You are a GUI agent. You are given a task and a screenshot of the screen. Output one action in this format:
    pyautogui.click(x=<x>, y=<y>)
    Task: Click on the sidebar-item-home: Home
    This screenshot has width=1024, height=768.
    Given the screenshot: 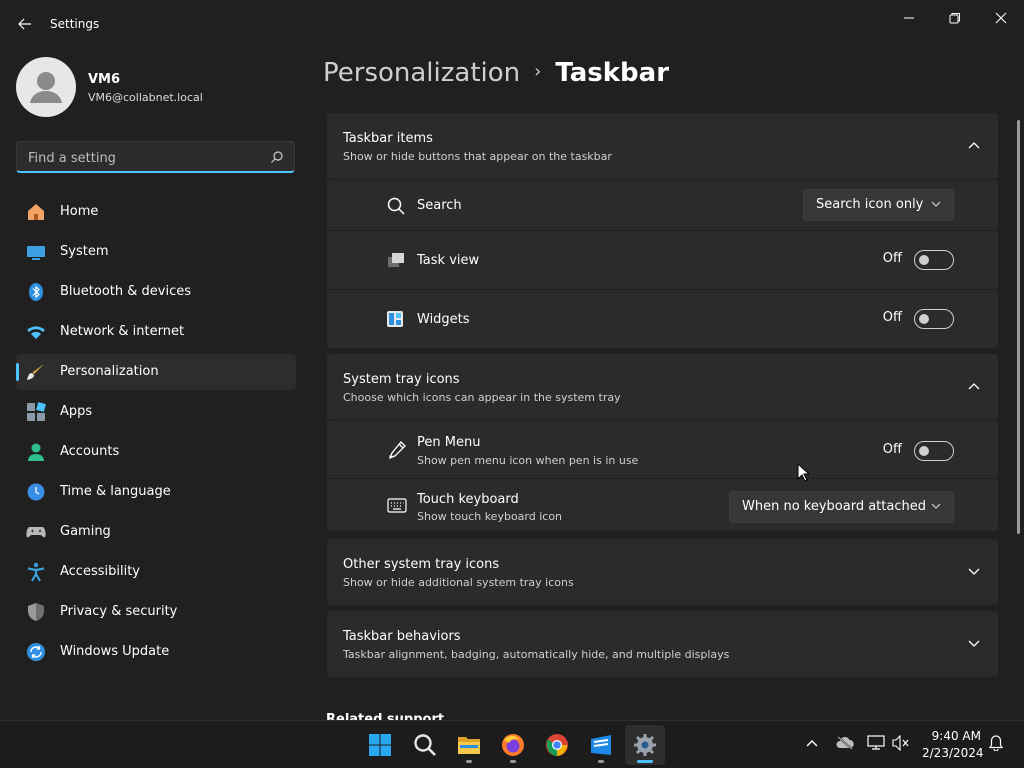 What is the action you would take?
    pyautogui.click(x=156, y=212)
    